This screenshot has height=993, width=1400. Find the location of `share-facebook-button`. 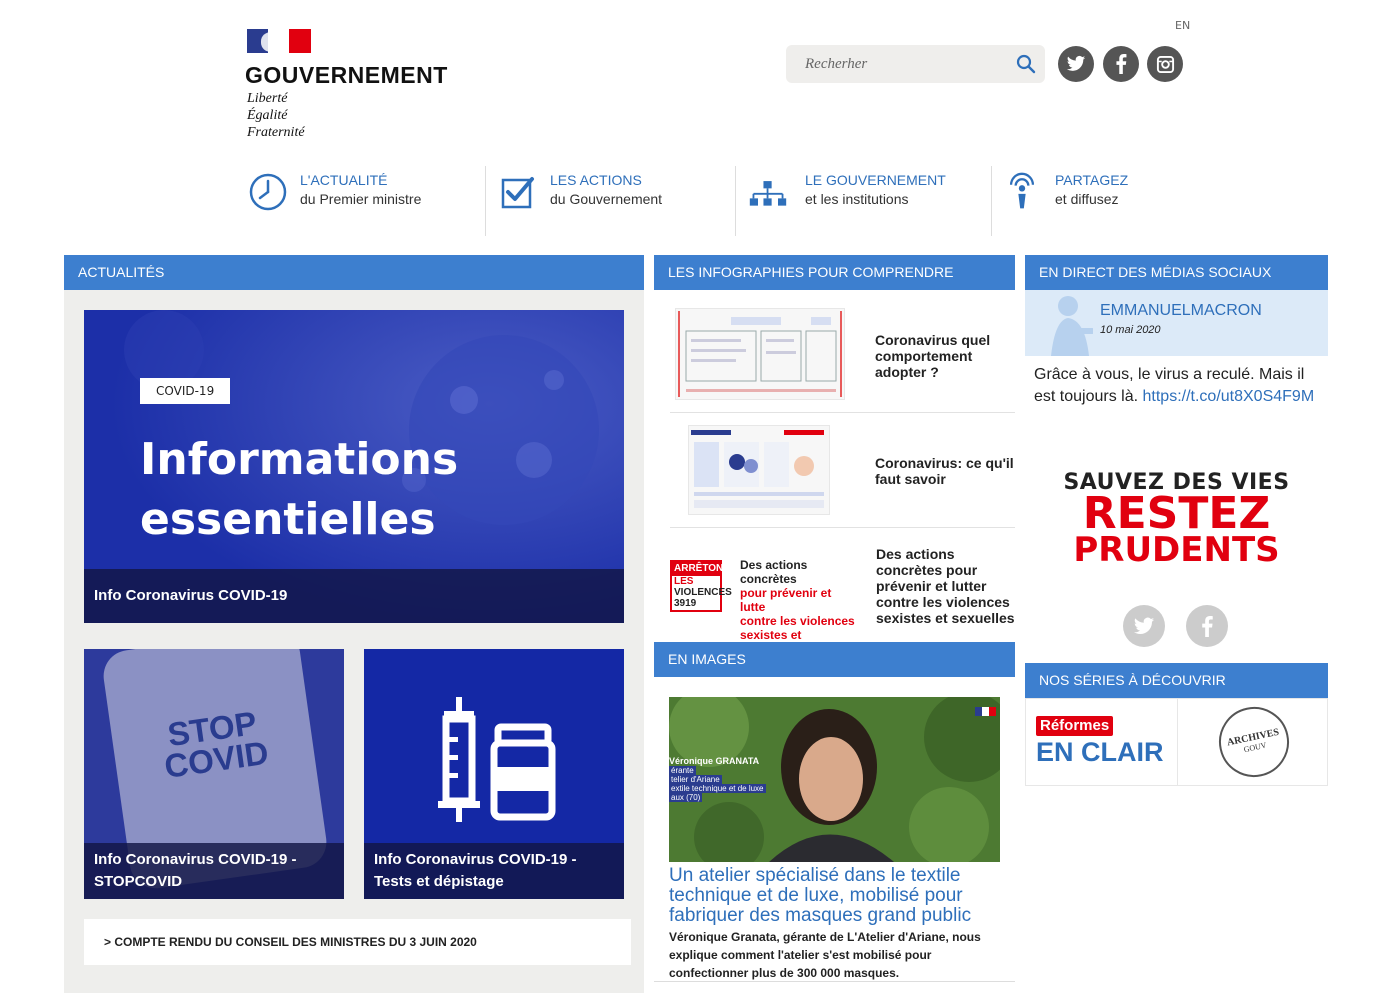

share-facebook-button is located at coordinates (1207, 626).